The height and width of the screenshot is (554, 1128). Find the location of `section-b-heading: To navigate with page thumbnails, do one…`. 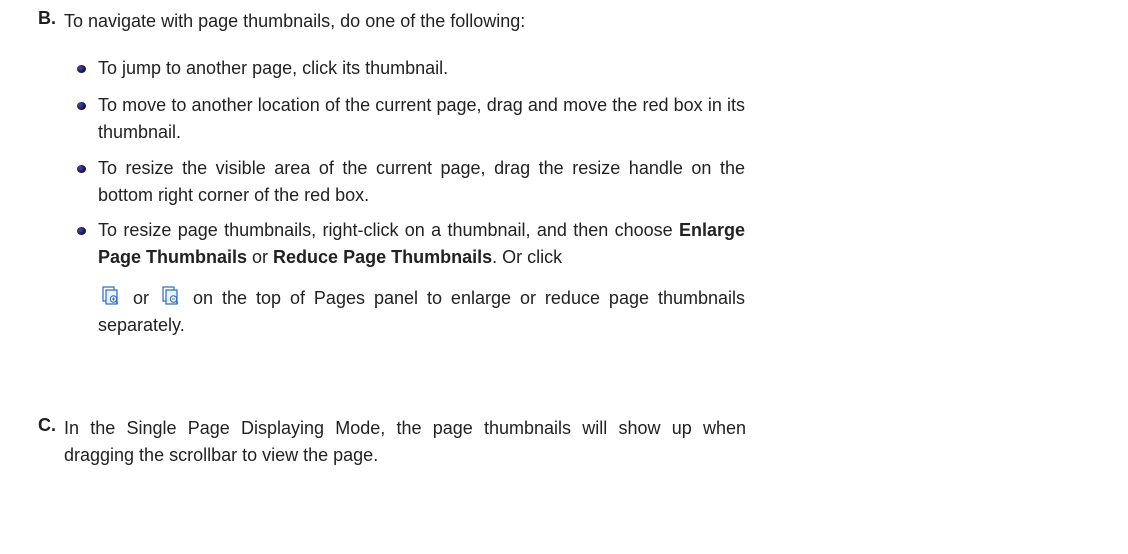

section-b-heading: To navigate with page thumbnails, do one… is located at coordinates (295, 21).